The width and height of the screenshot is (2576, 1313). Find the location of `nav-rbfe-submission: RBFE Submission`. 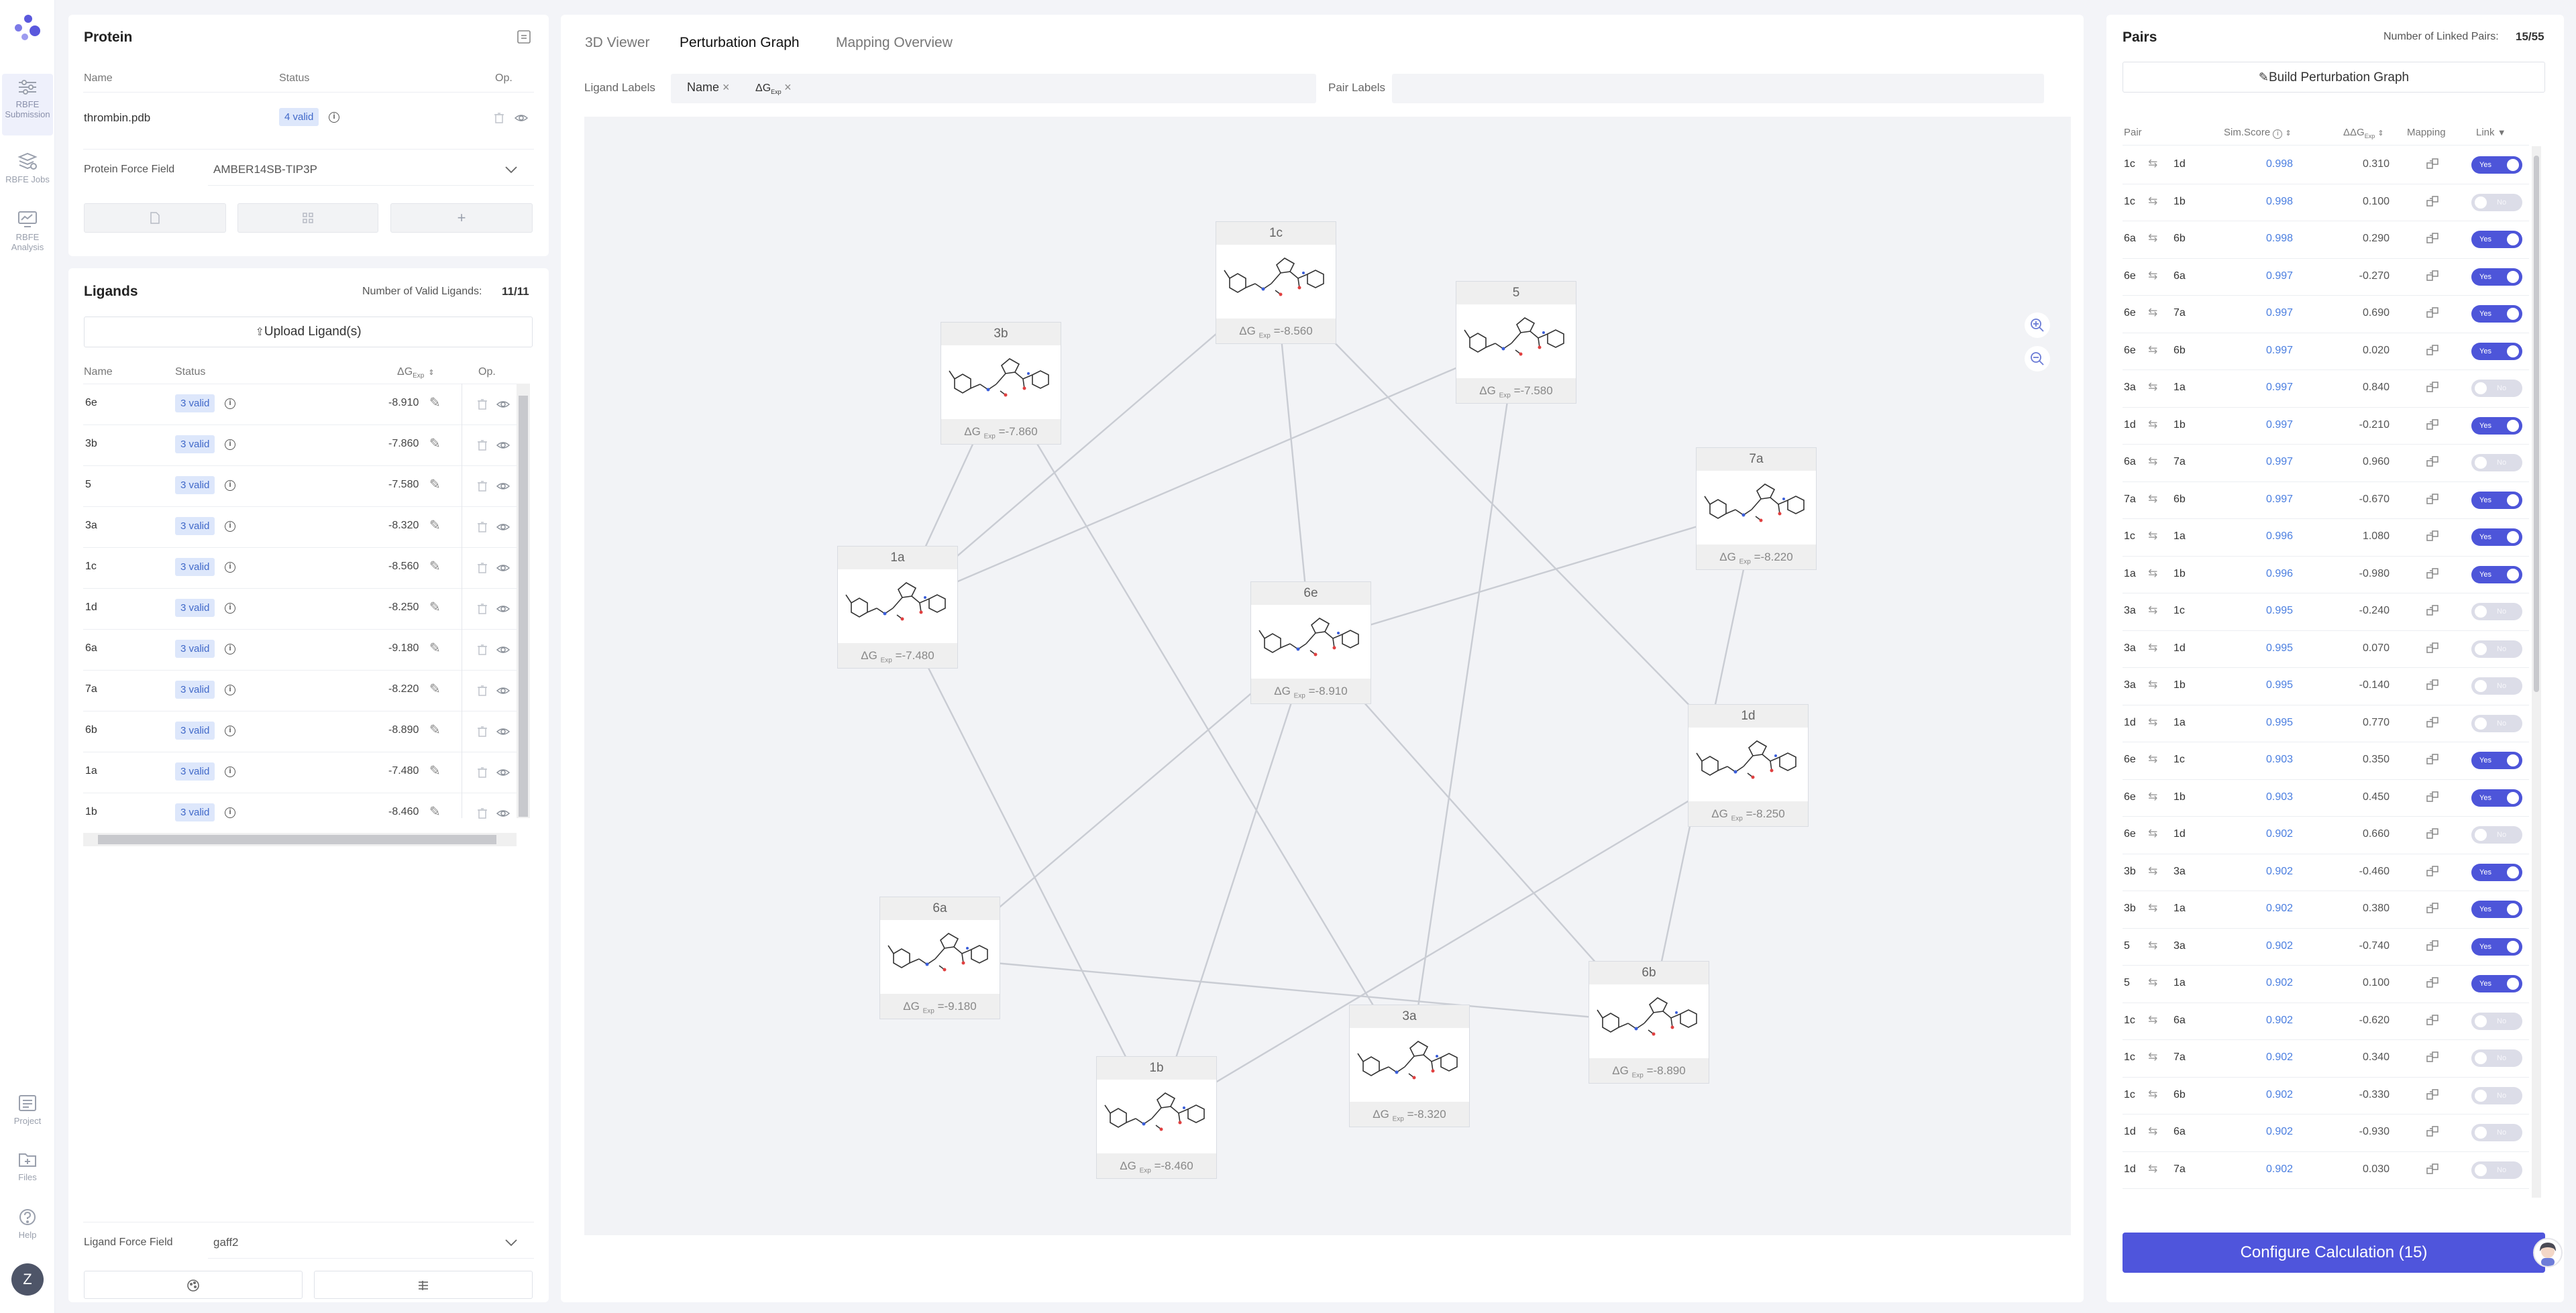

nav-rbfe-submission: RBFE Submission is located at coordinates (27, 104).